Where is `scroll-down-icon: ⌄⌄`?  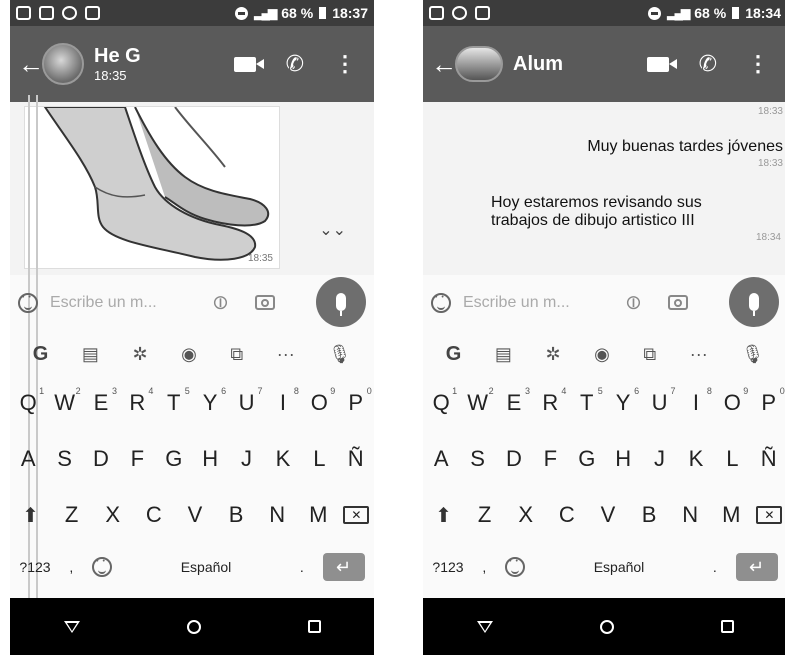 scroll-down-icon: ⌄⌄ is located at coordinates (332, 230).